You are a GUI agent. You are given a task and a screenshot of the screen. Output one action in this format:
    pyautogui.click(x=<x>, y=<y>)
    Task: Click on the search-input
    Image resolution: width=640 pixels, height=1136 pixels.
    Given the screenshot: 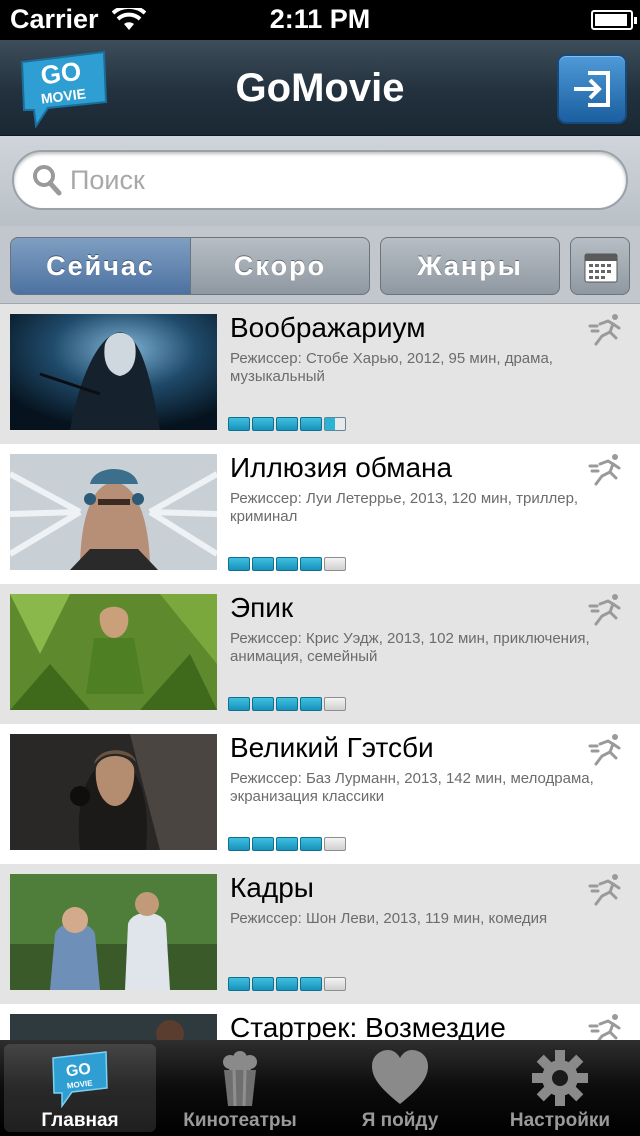 What is the action you would take?
    pyautogui.click(x=330, y=180)
    